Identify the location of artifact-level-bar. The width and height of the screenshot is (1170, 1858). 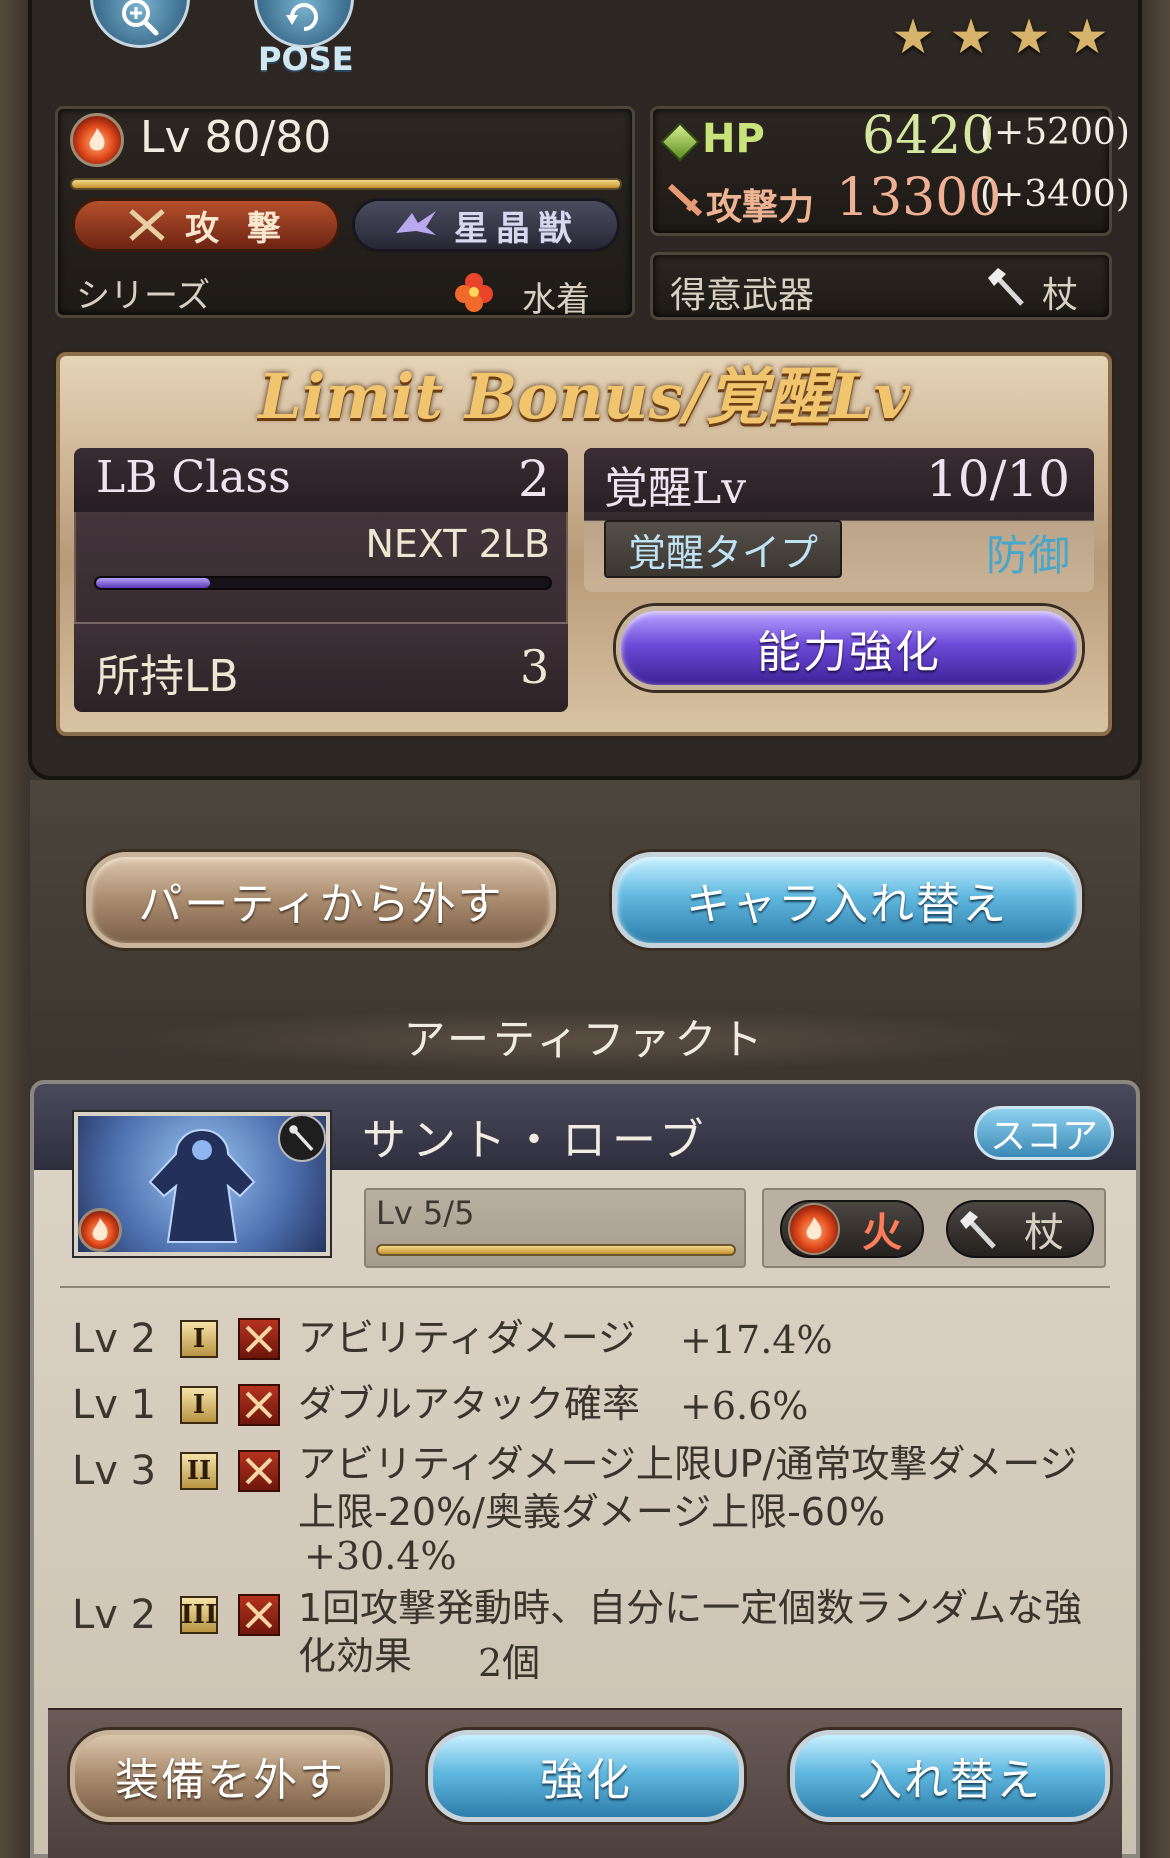
(556, 1250).